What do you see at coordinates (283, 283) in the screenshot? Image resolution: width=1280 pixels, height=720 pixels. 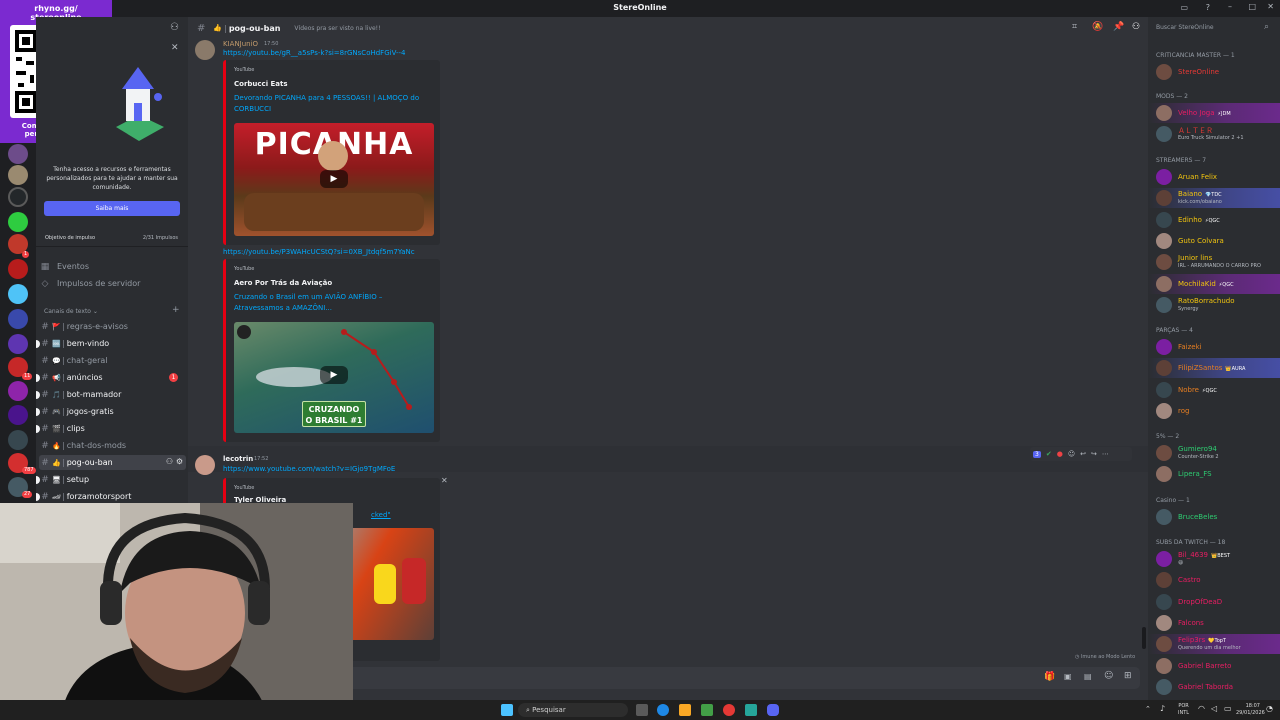 I see `embed-author: Aero Por Trás da Aviação` at bounding box center [283, 283].